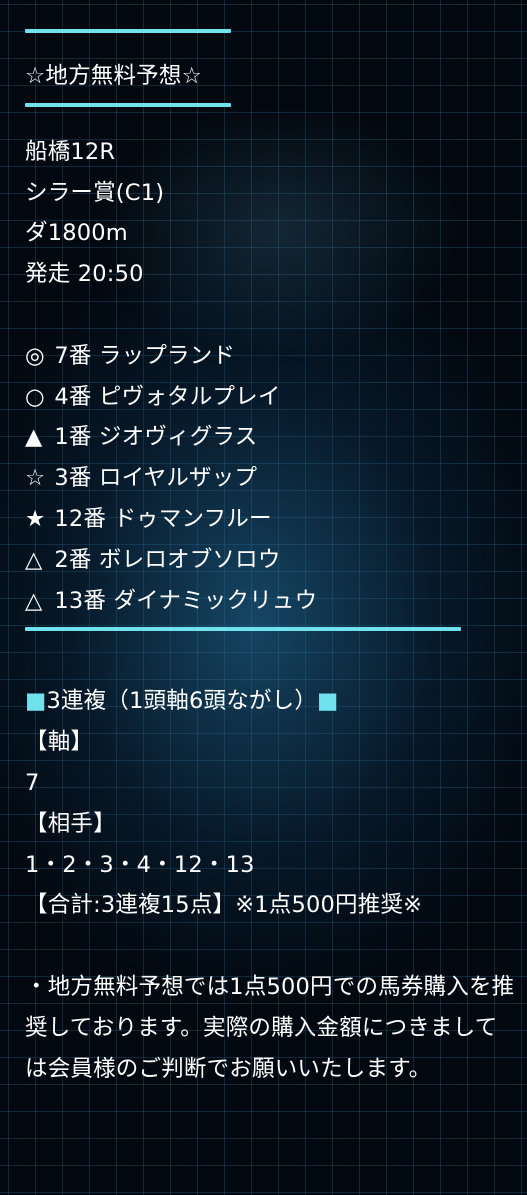 The image size is (527, 1195). I want to click on axis-value: 7, so click(32, 782).